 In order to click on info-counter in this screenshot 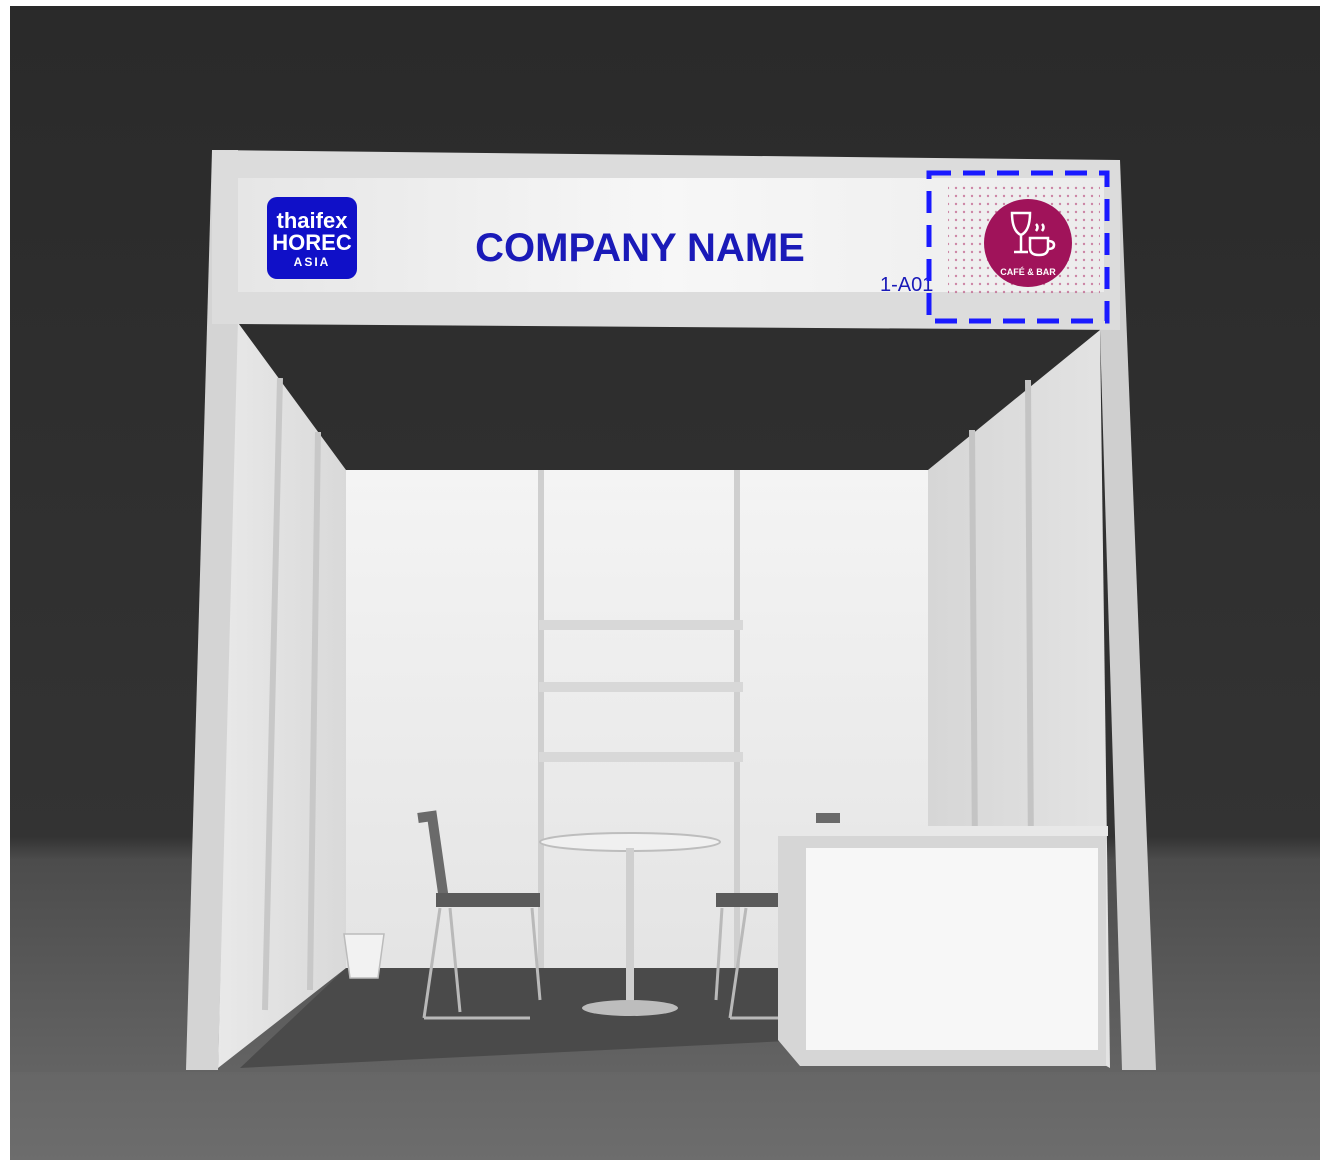, I will do `click(943, 946)`.